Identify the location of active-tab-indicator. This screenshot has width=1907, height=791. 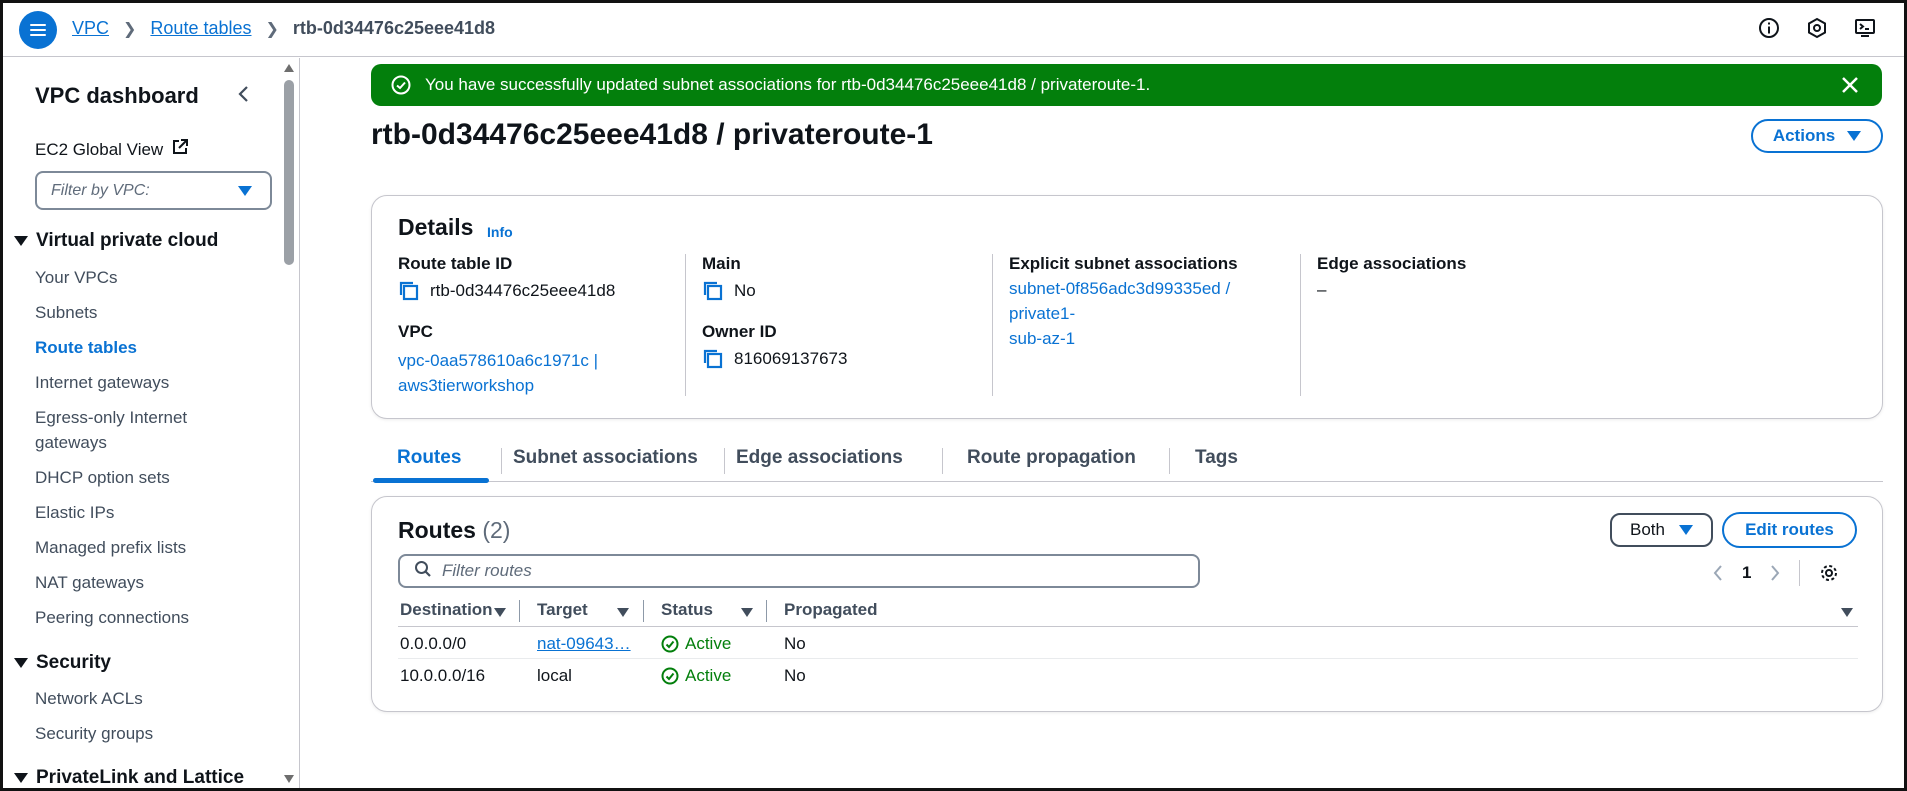
(431, 480).